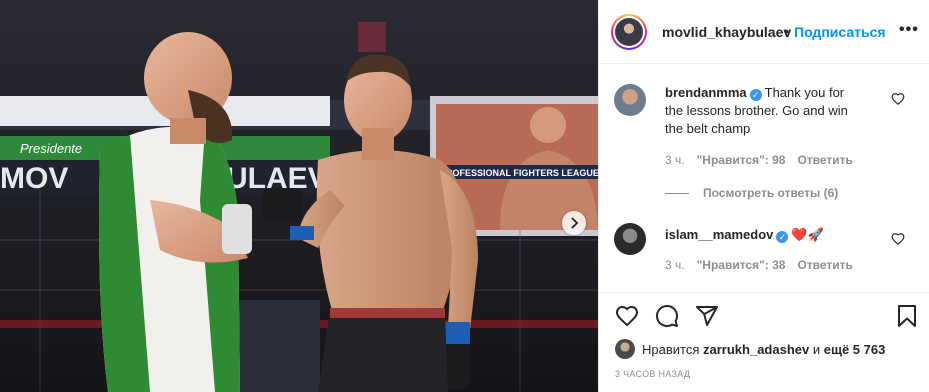  What do you see at coordinates (706, 92) in the screenshot?
I see `comment-username: brendanmma` at bounding box center [706, 92].